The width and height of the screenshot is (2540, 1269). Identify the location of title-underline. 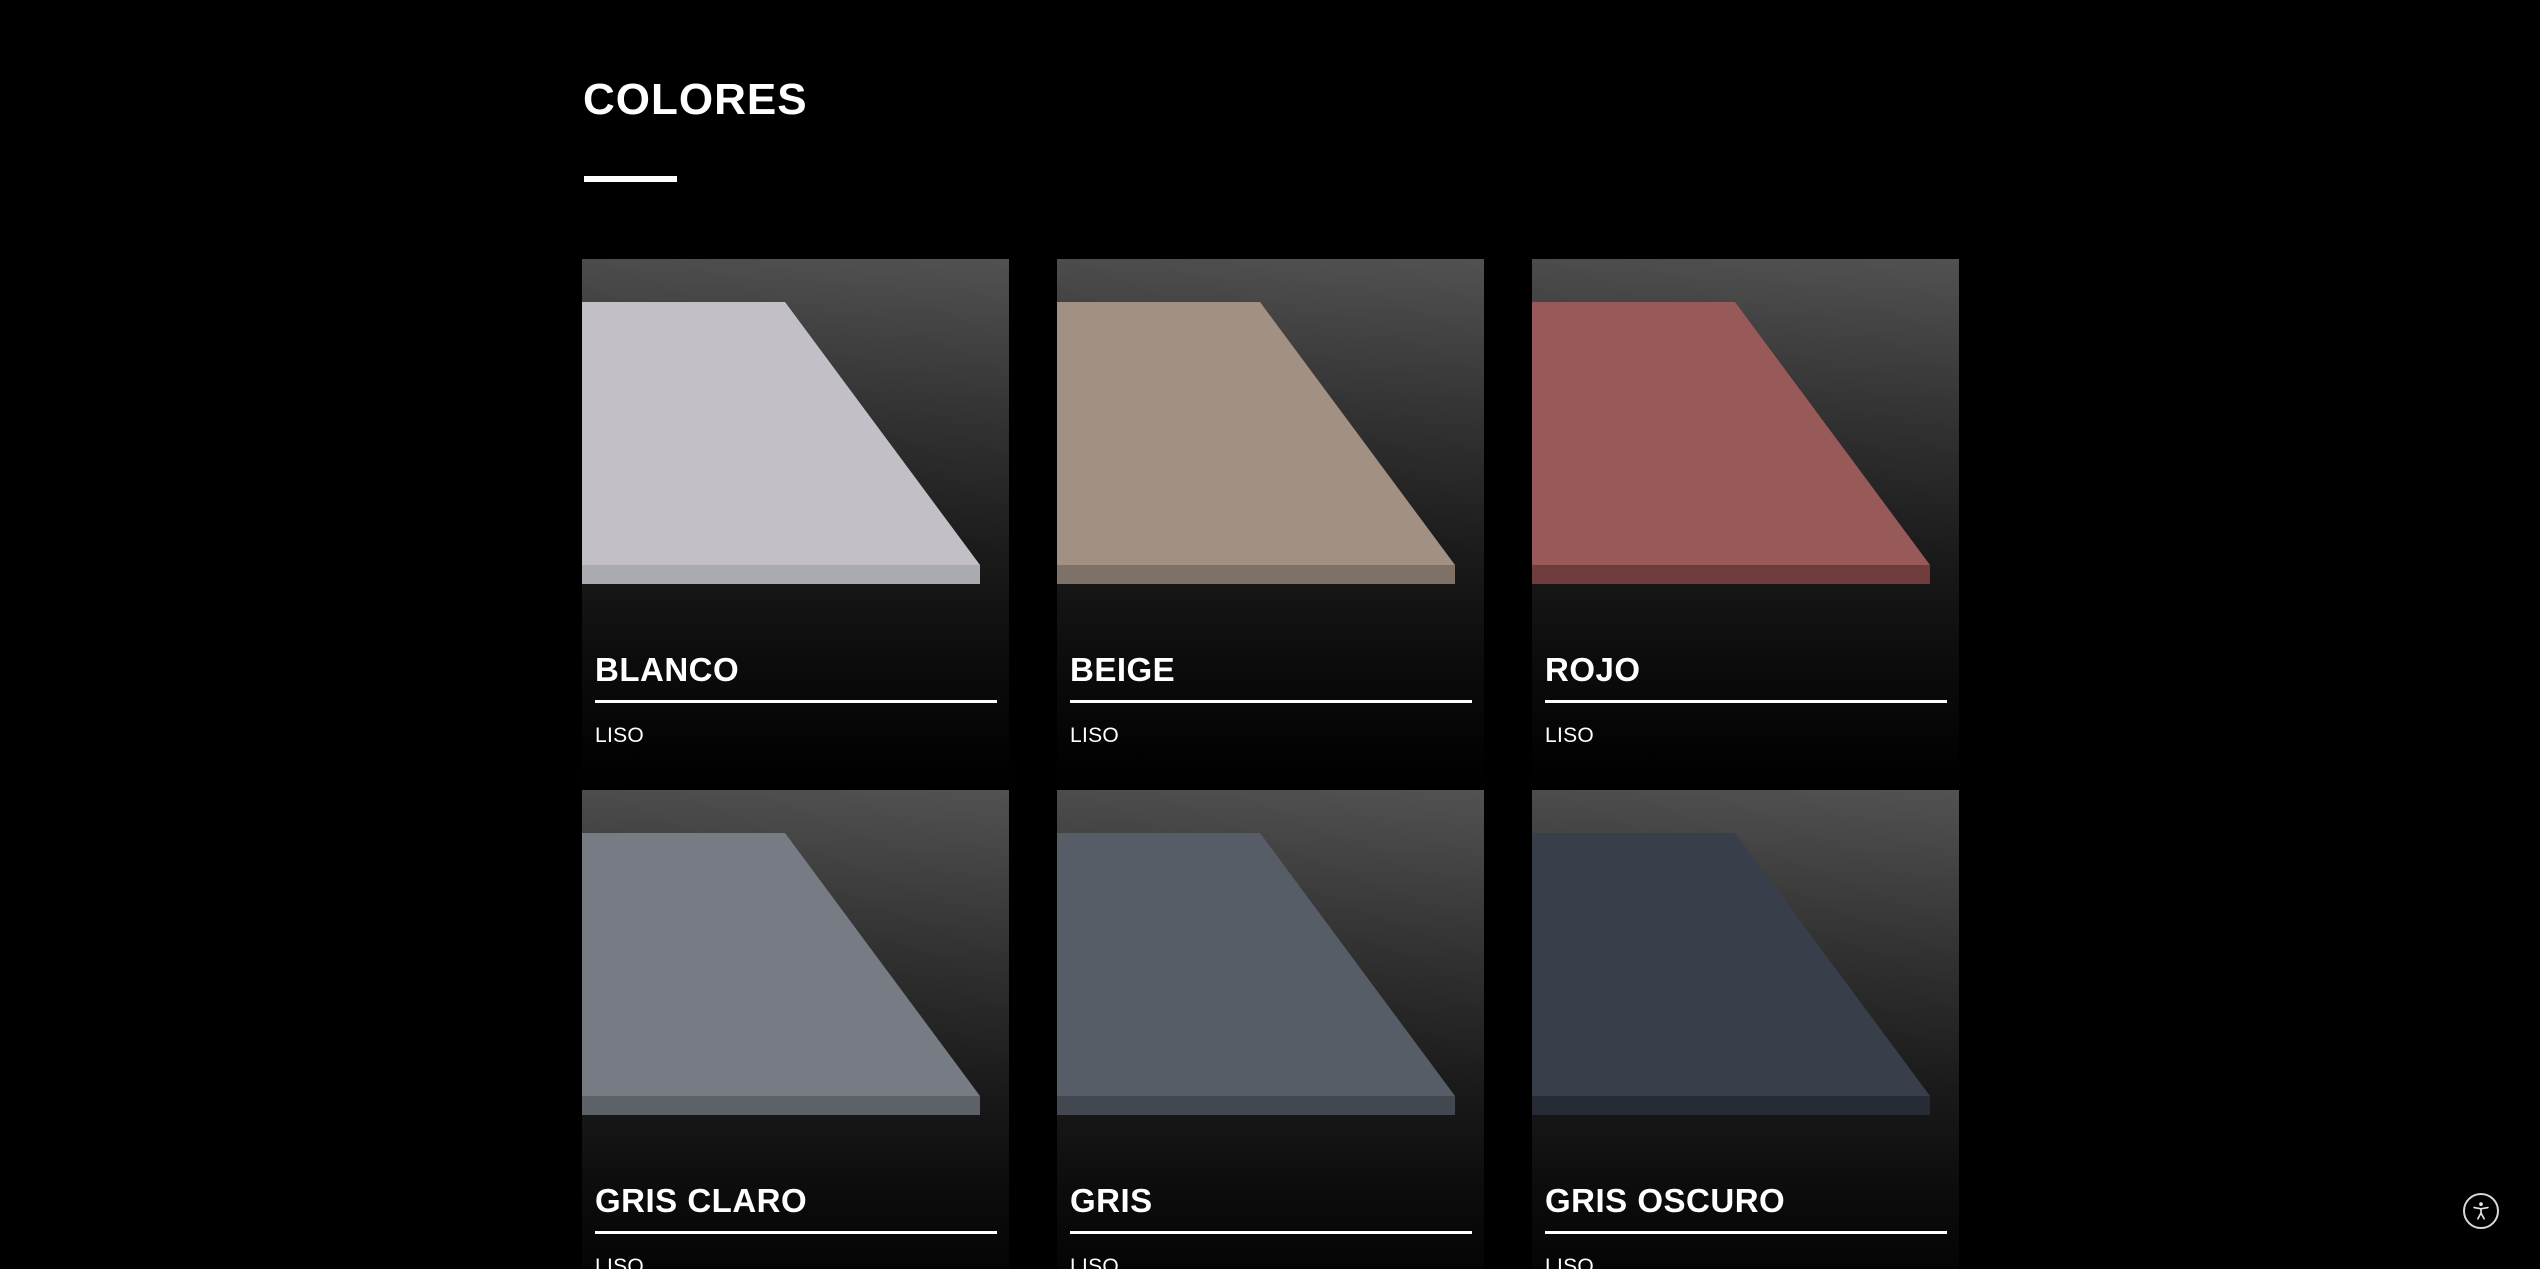
(630, 179).